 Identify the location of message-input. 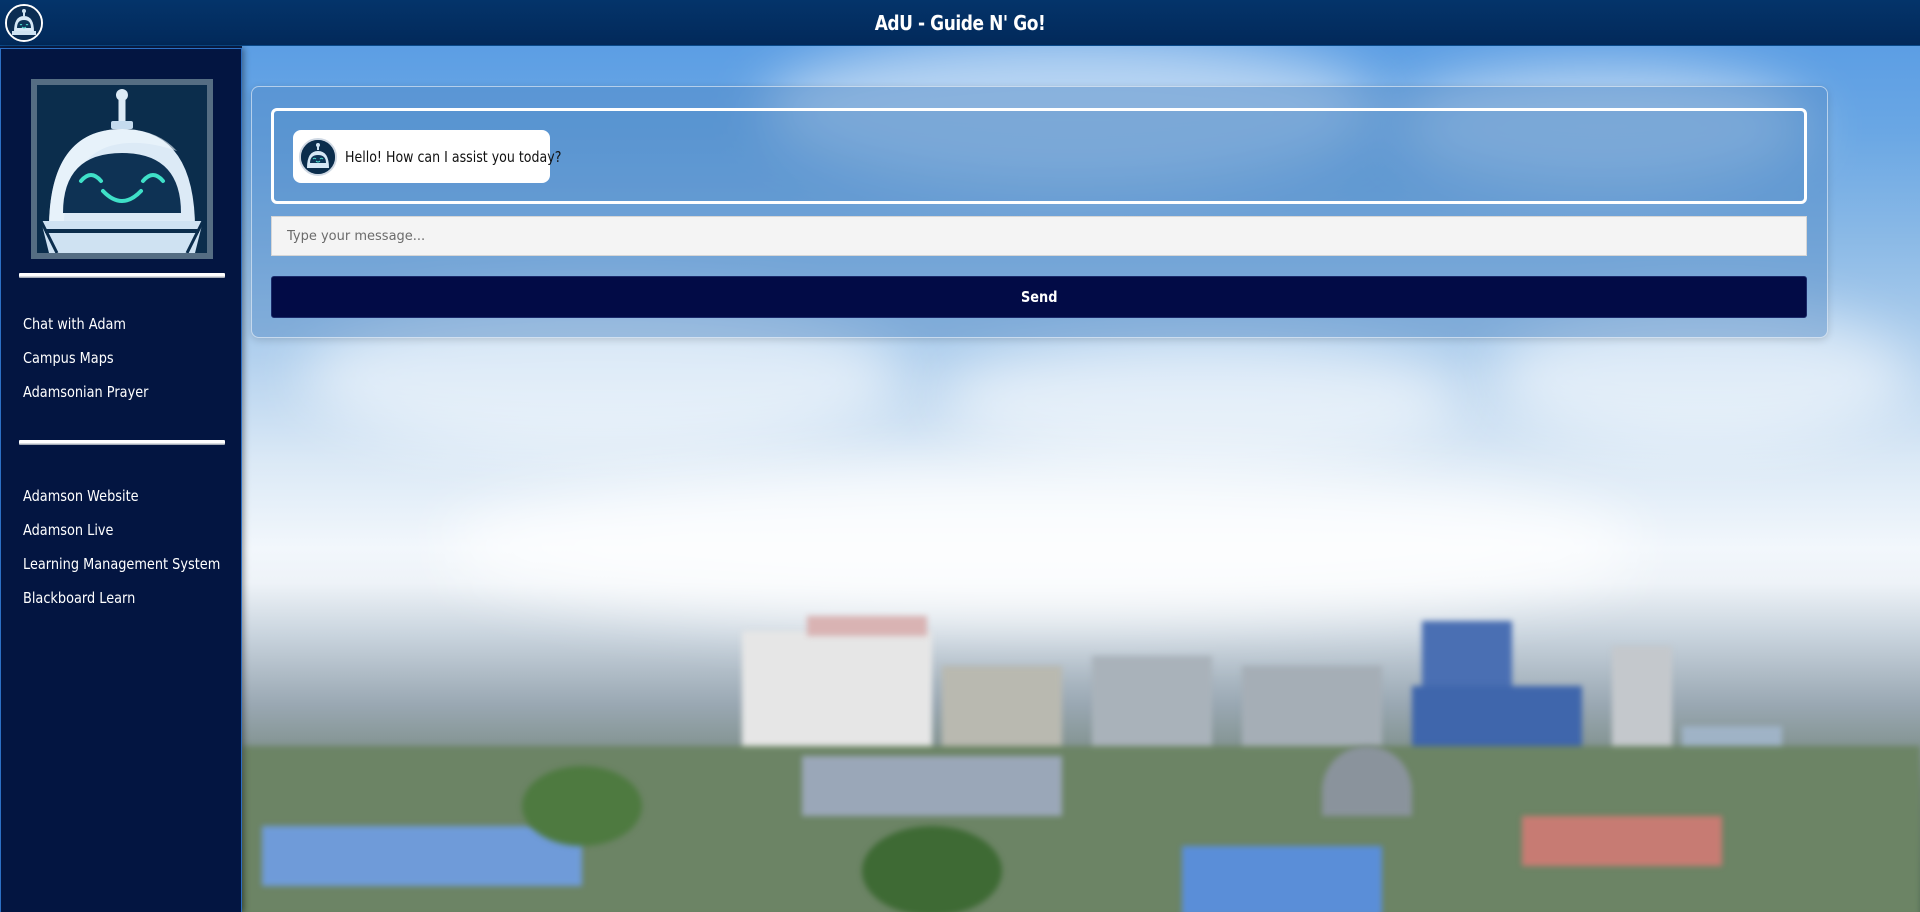
(1039, 236).